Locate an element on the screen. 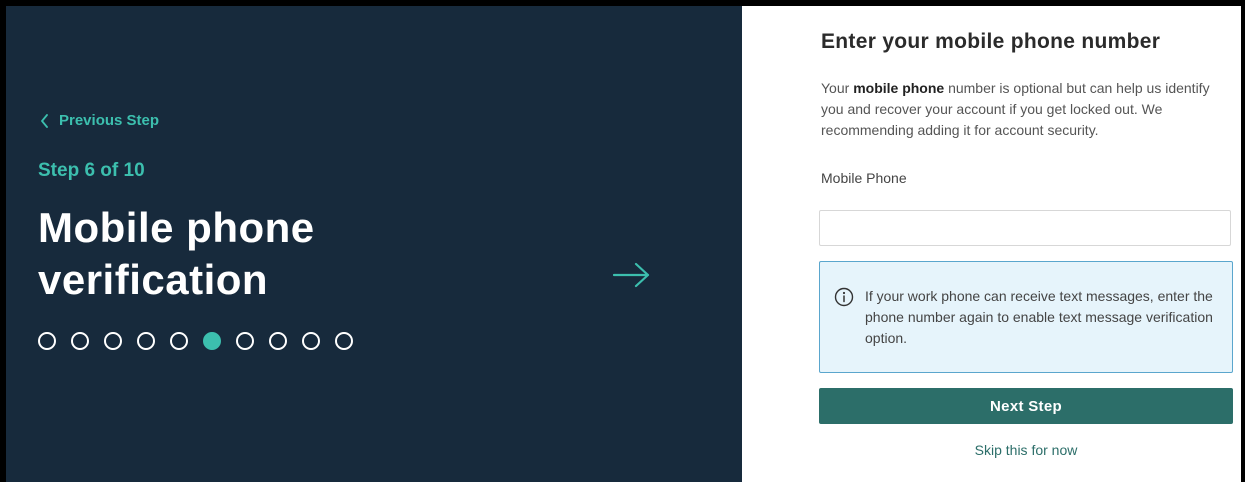  next-step-button: Next Step is located at coordinates (1026, 406).